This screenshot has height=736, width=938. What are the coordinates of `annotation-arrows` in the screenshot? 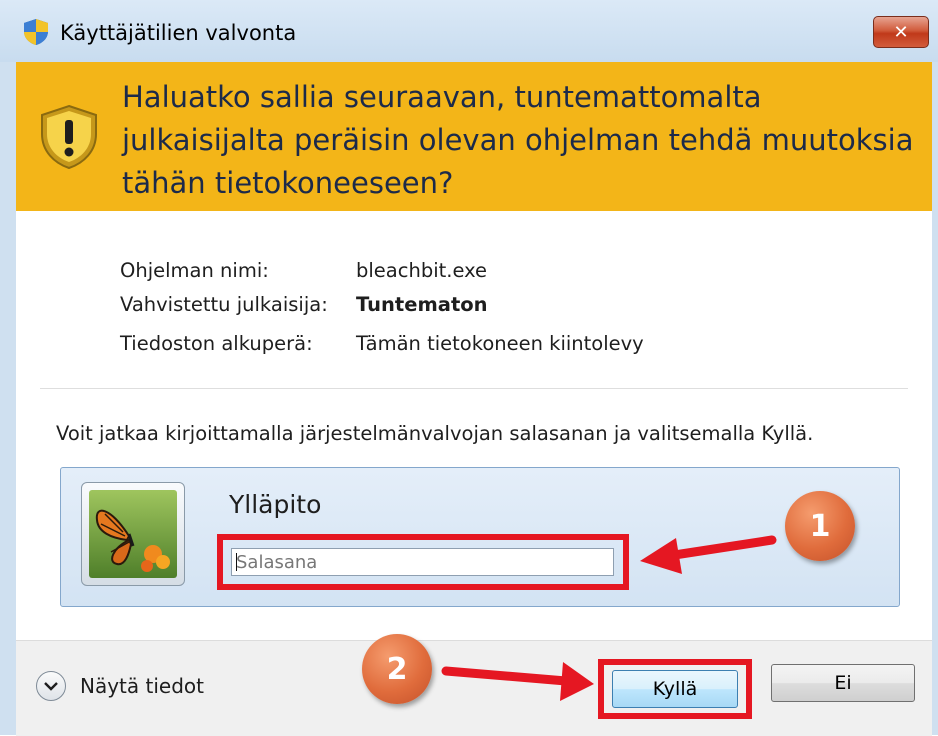 It's located at (609, 618).